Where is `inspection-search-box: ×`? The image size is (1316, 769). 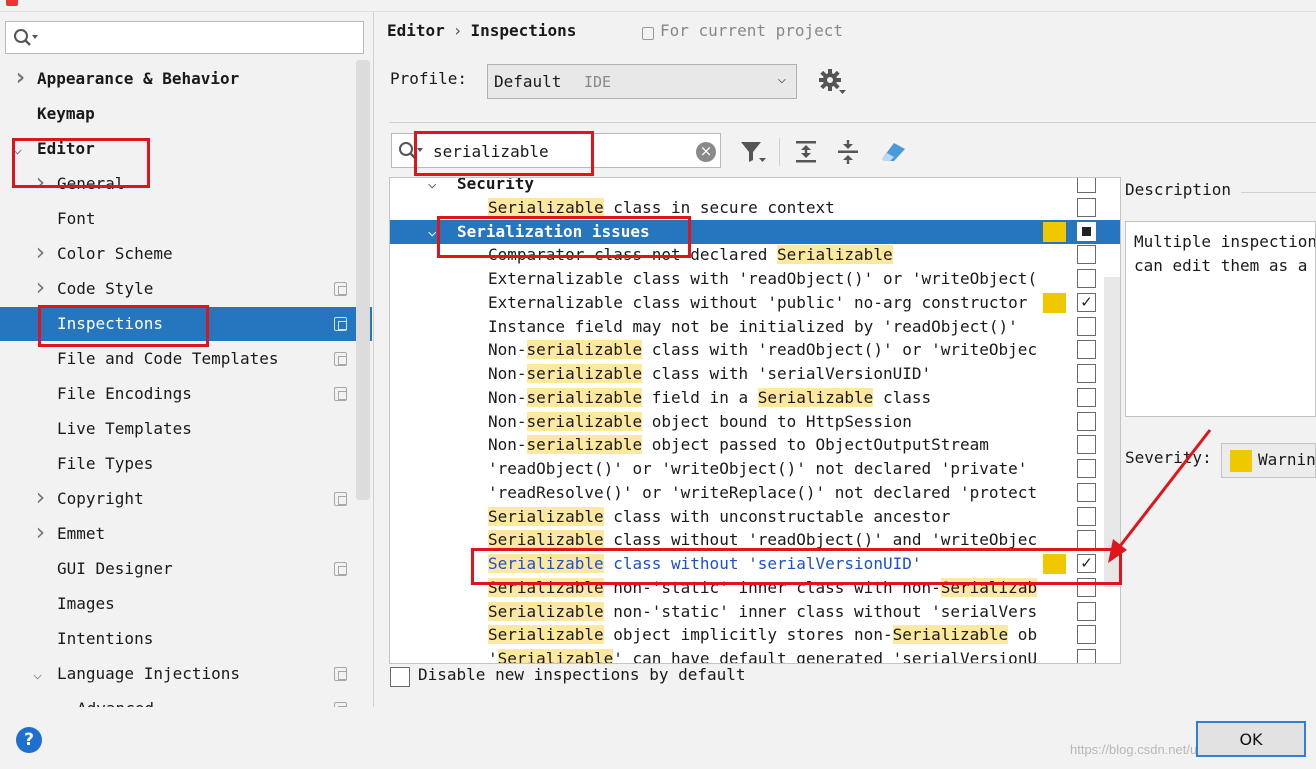 inspection-search-box: × is located at coordinates (556, 150).